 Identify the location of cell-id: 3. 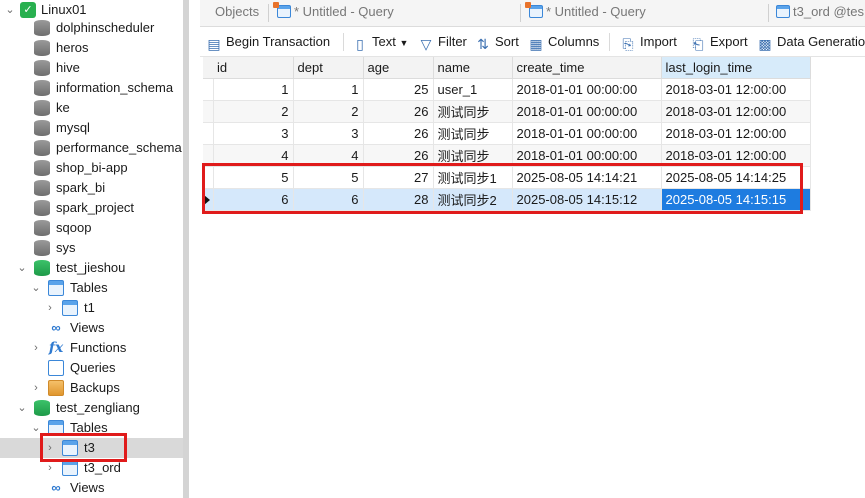
(253, 133).